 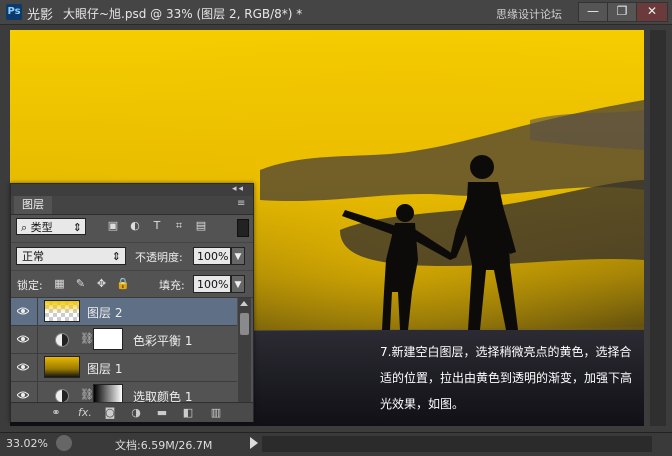 What do you see at coordinates (162, 340) in the screenshot?
I see `layer-name: 色彩平衡 1` at bounding box center [162, 340].